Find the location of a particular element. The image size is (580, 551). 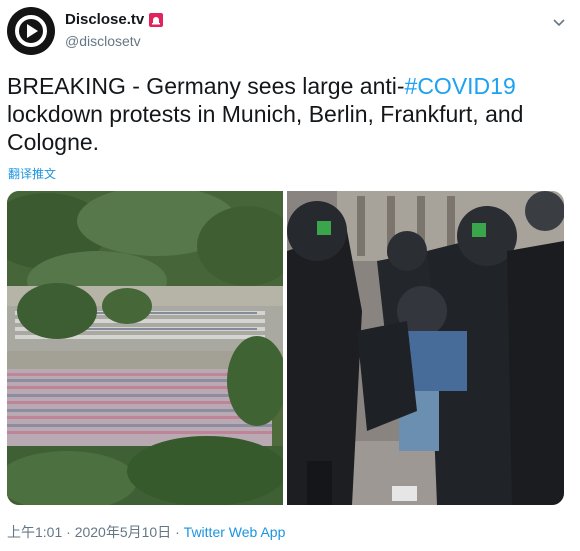

tweet-date: 2020年5月10日 is located at coordinates (123, 532).